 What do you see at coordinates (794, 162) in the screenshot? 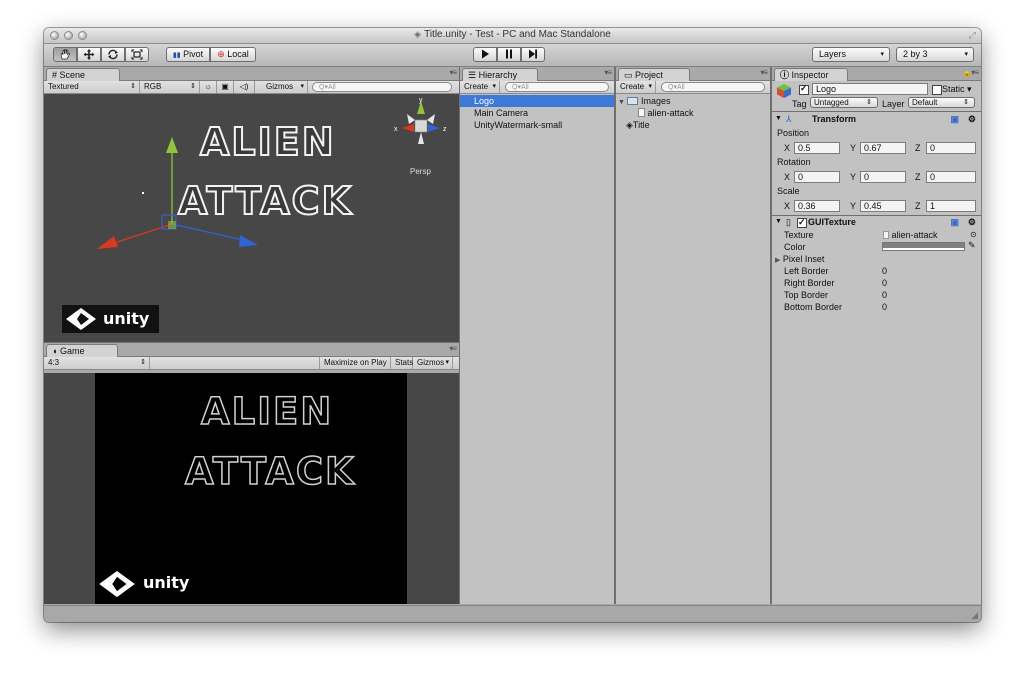
I see `rotation-label: Rotation` at bounding box center [794, 162].